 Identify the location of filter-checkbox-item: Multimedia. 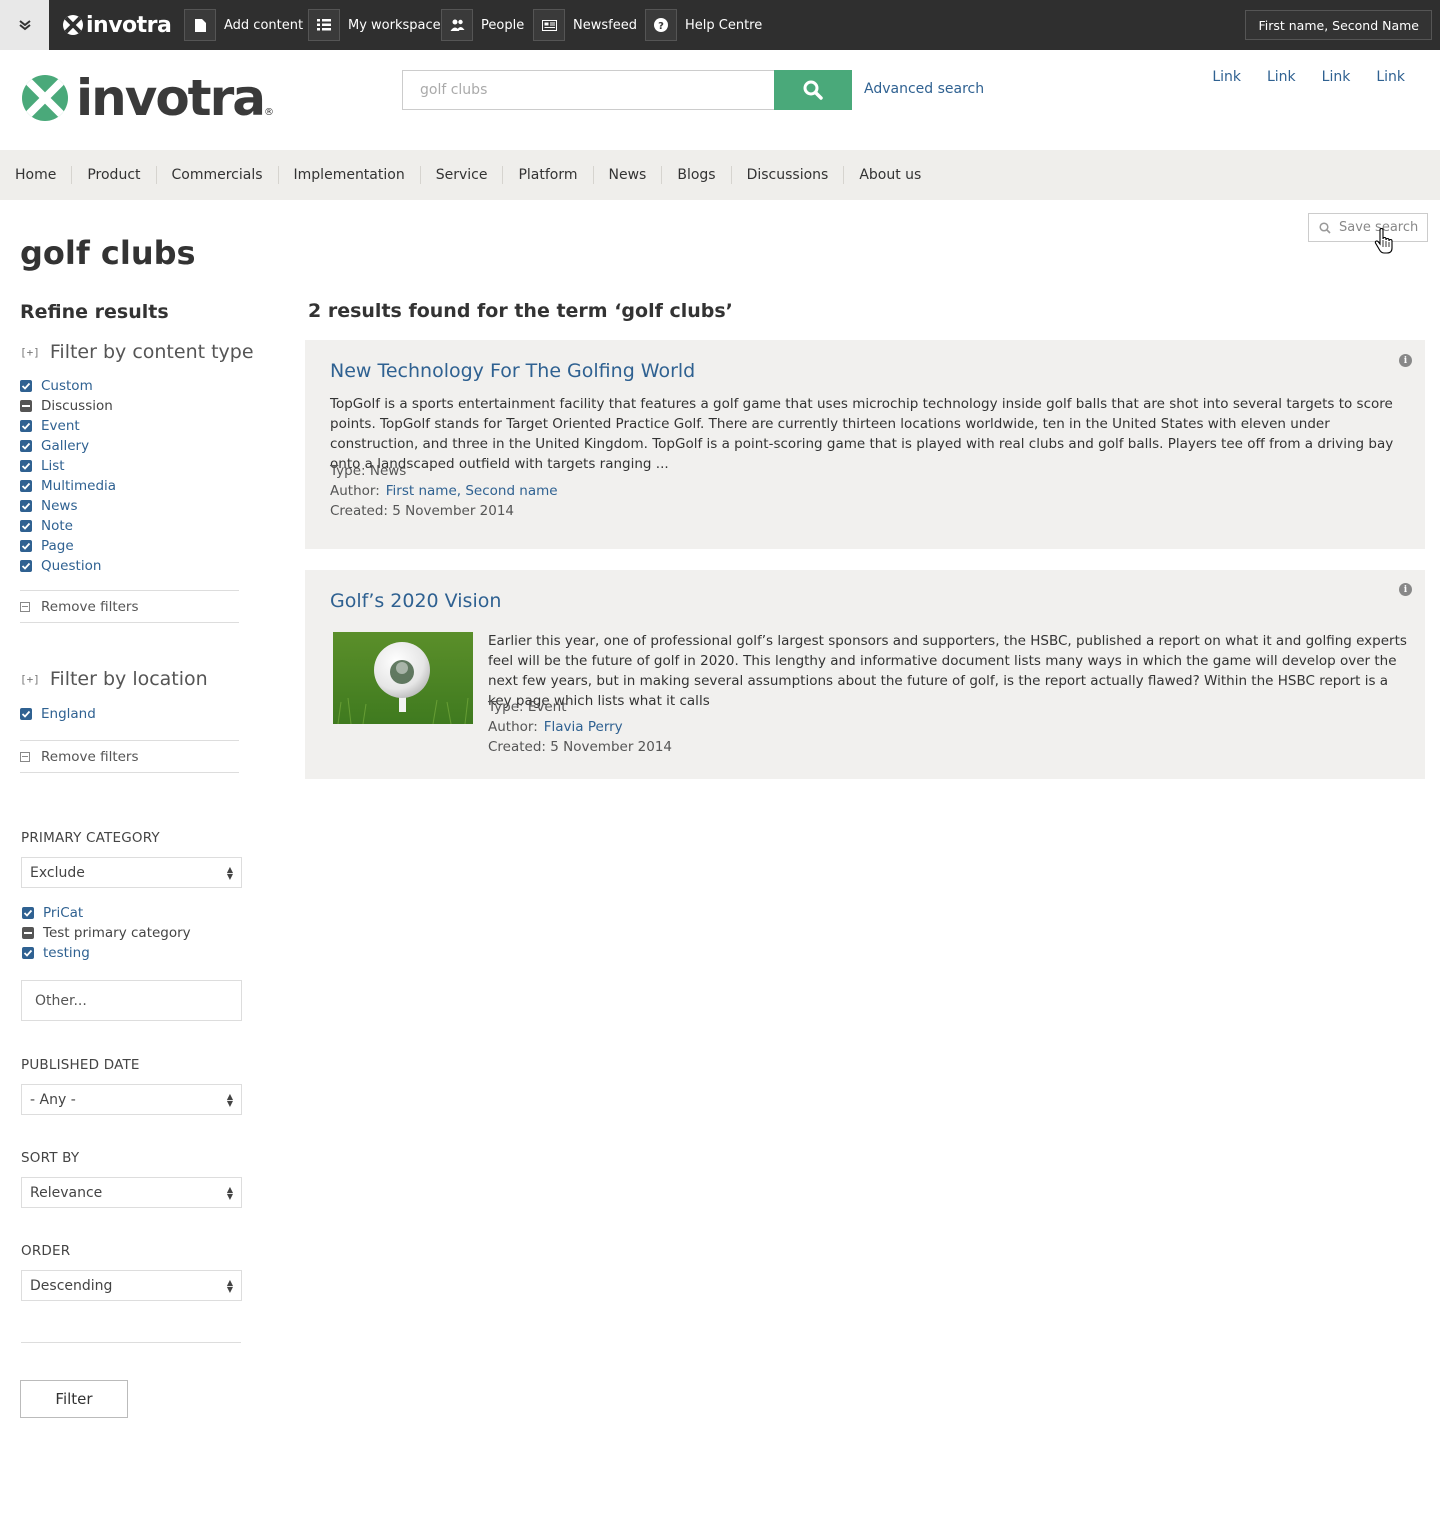
(68, 486).